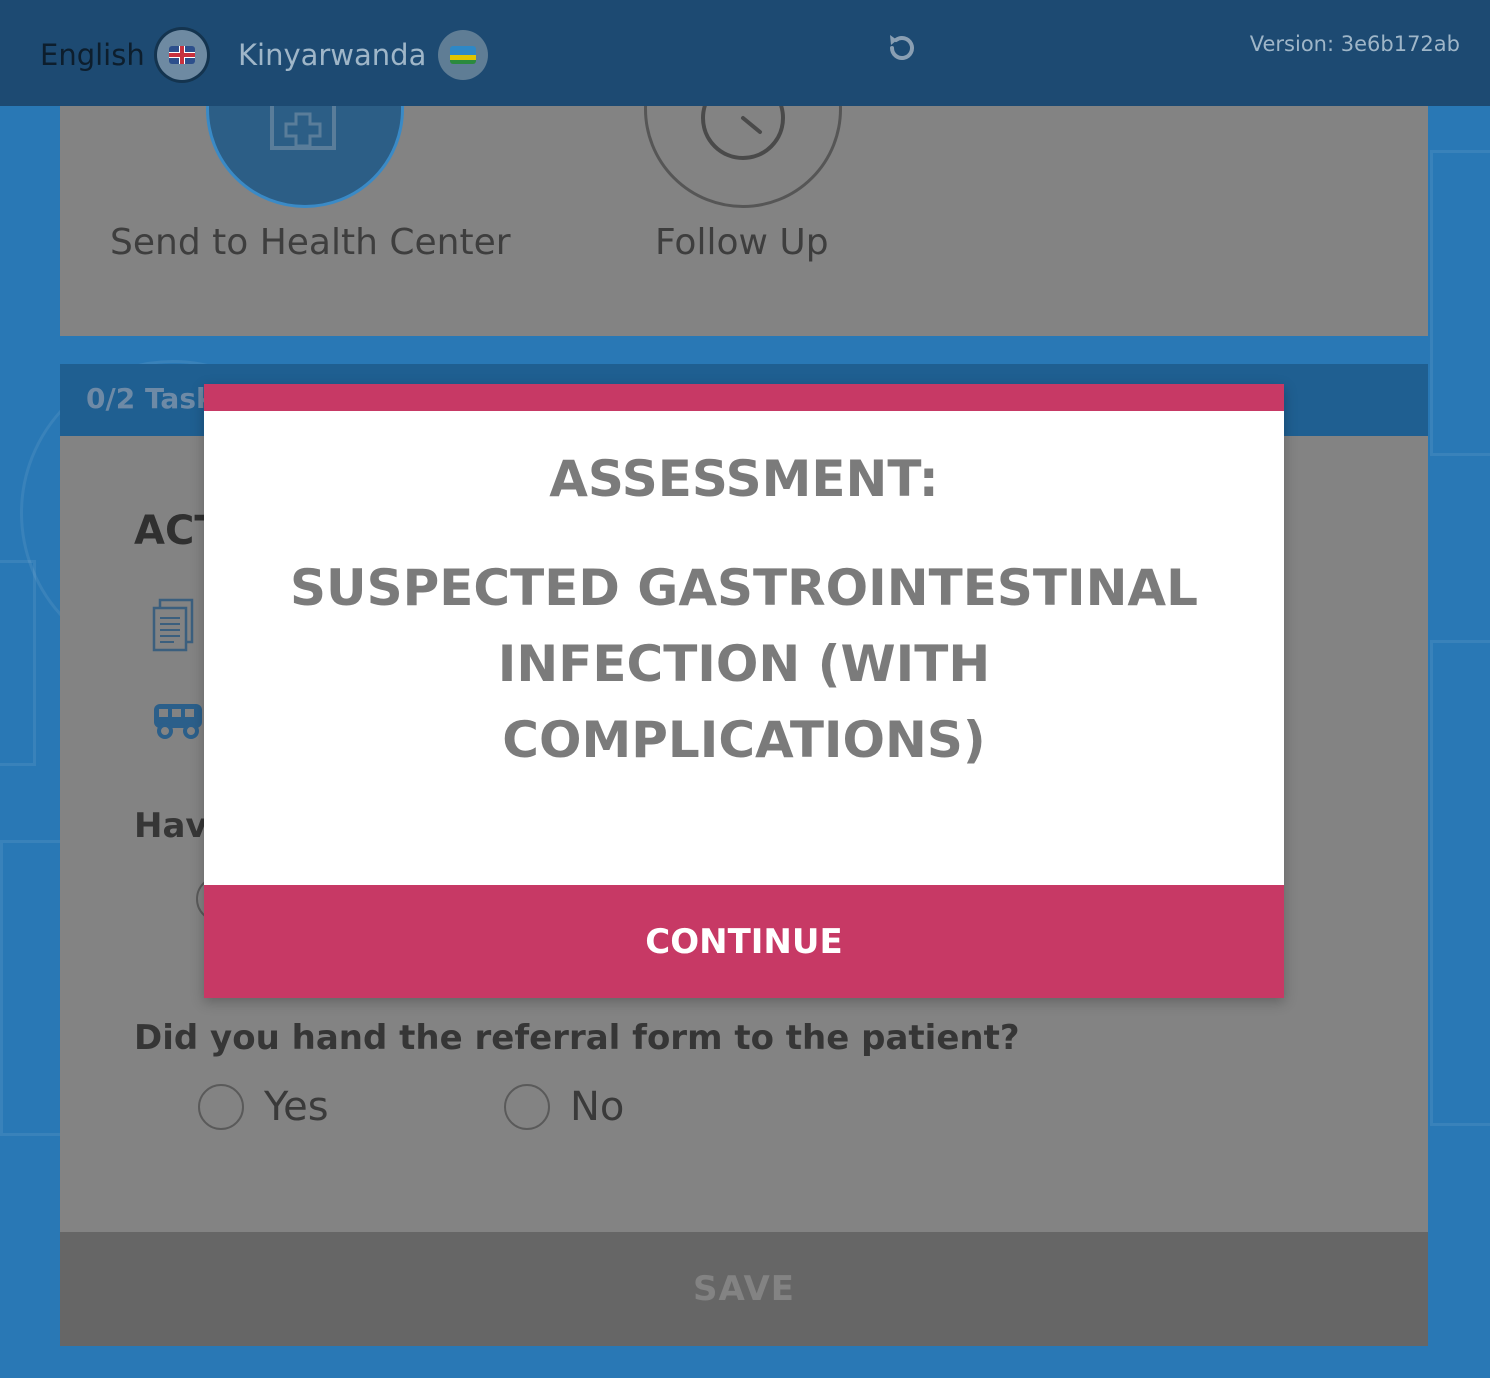 This screenshot has width=1490, height=1378. What do you see at coordinates (303, 128) in the screenshot?
I see `health-center-icon` at bounding box center [303, 128].